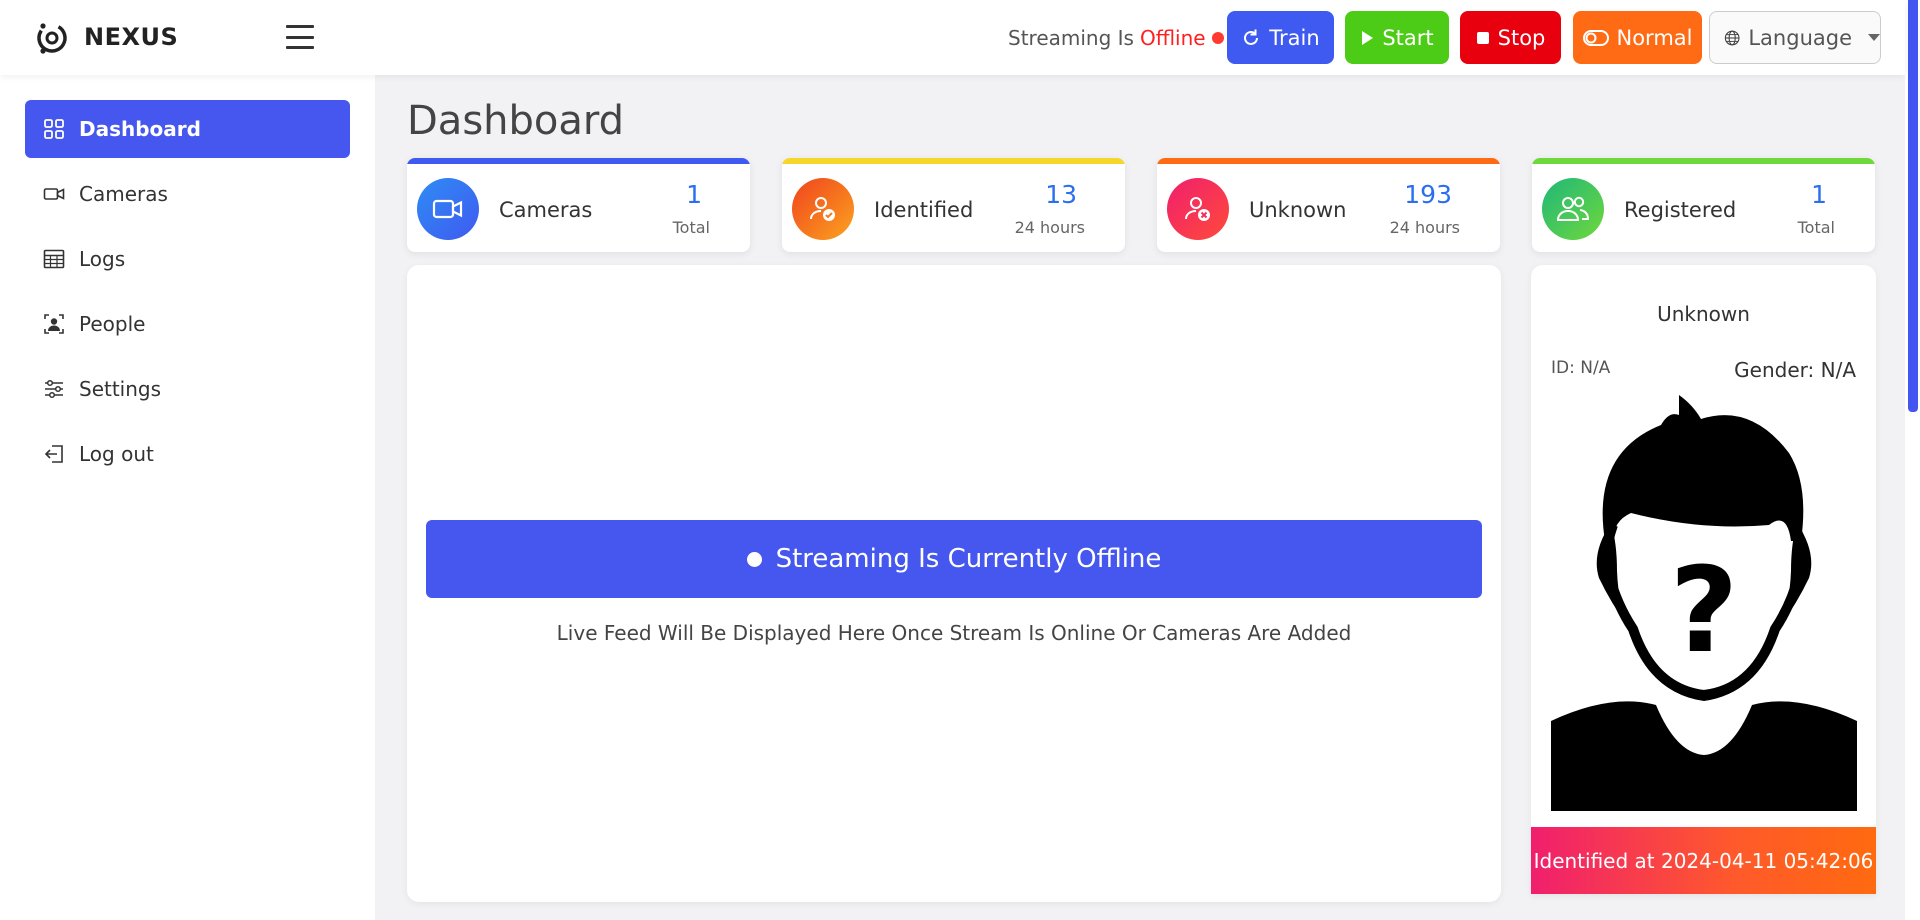 The width and height of the screenshot is (1920, 920). I want to click on stream-status: Streaming Is Offline, so click(1116, 38).